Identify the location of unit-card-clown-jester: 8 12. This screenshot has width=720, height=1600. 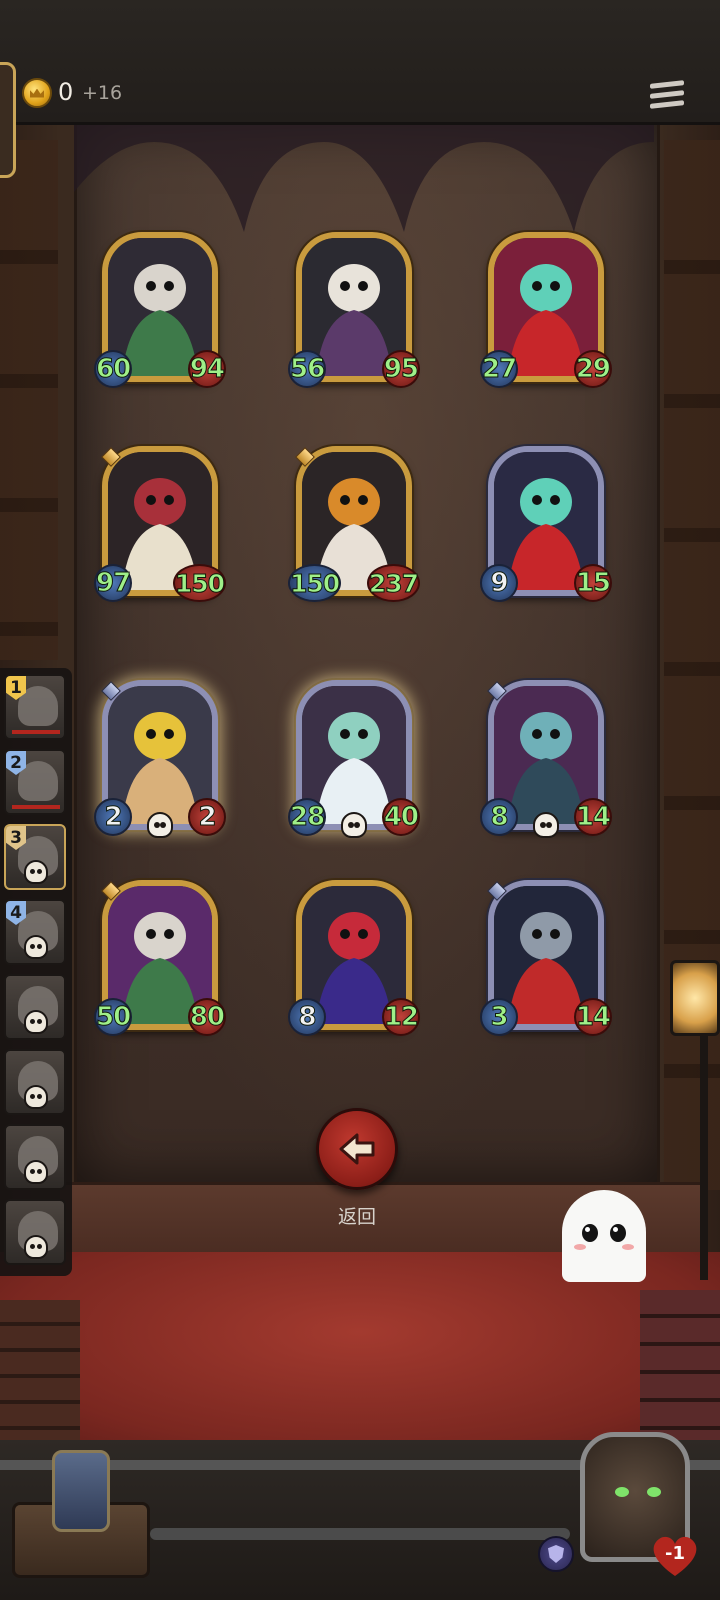
(354, 959).